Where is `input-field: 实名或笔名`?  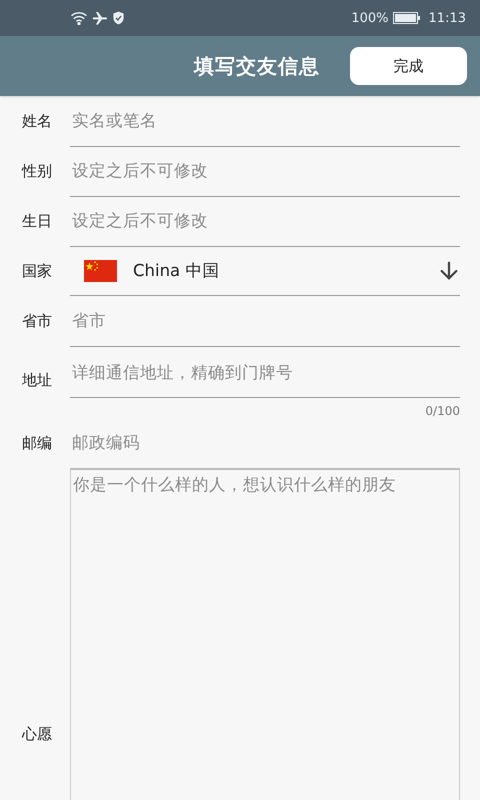 input-field: 实名或笔名 is located at coordinates (265, 121).